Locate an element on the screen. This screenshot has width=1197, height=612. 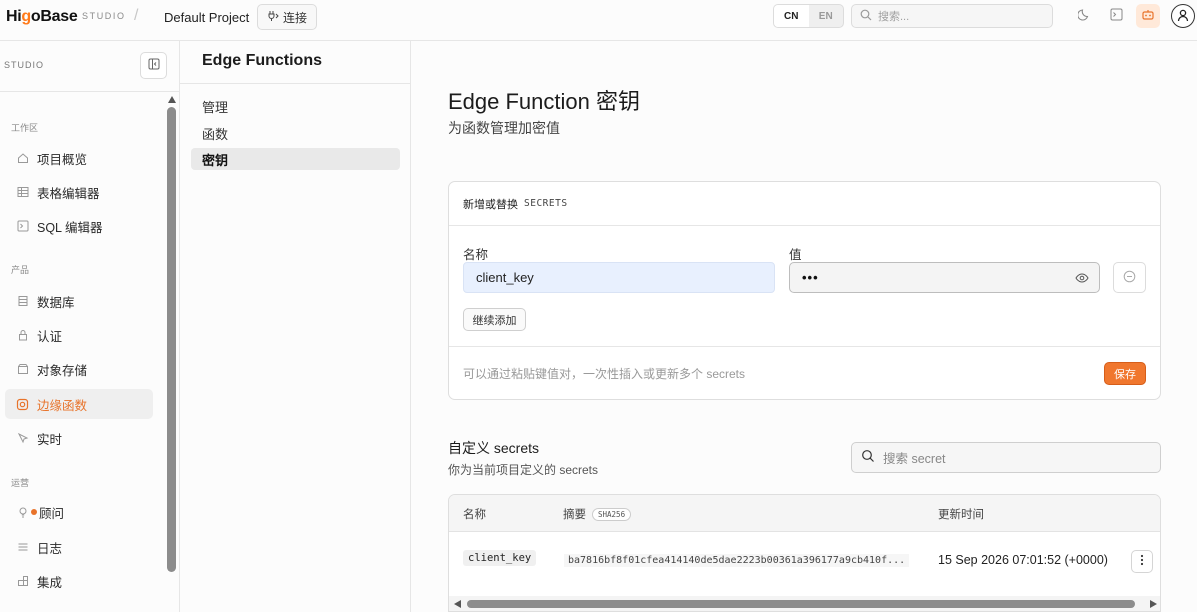
subnav-item-secrets: 密钥 is located at coordinates (295, 159).